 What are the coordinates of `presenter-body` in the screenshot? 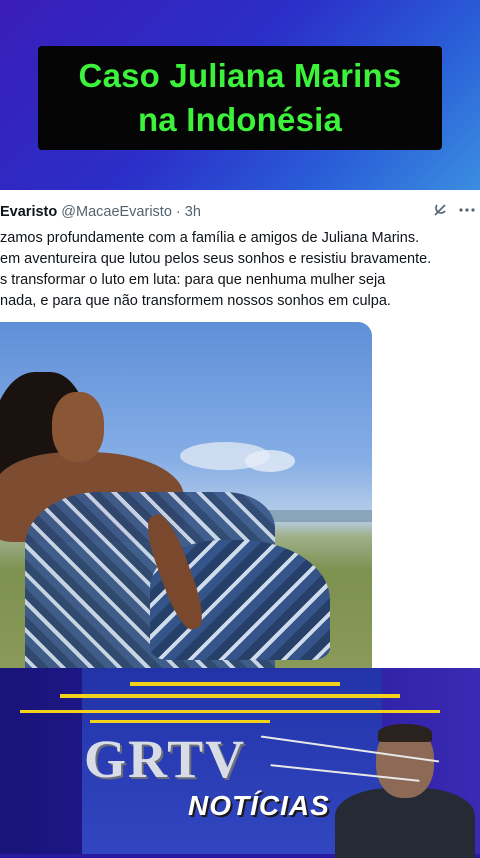 It's located at (405, 823).